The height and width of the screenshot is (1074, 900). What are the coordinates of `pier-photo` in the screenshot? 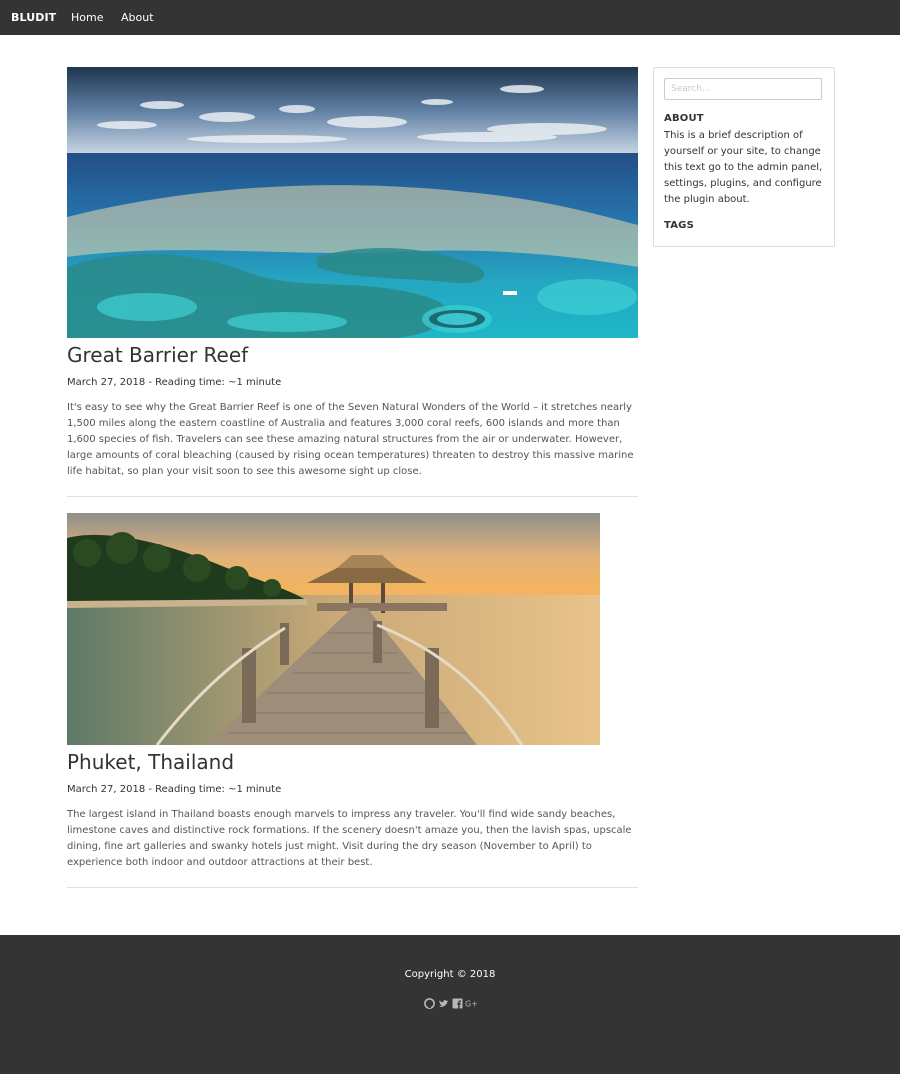 It's located at (333, 629).